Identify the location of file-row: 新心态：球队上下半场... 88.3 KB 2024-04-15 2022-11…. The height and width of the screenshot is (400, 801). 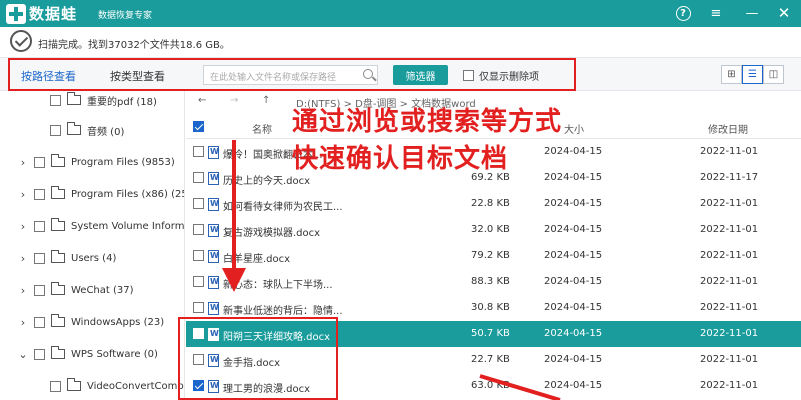
(493, 282).